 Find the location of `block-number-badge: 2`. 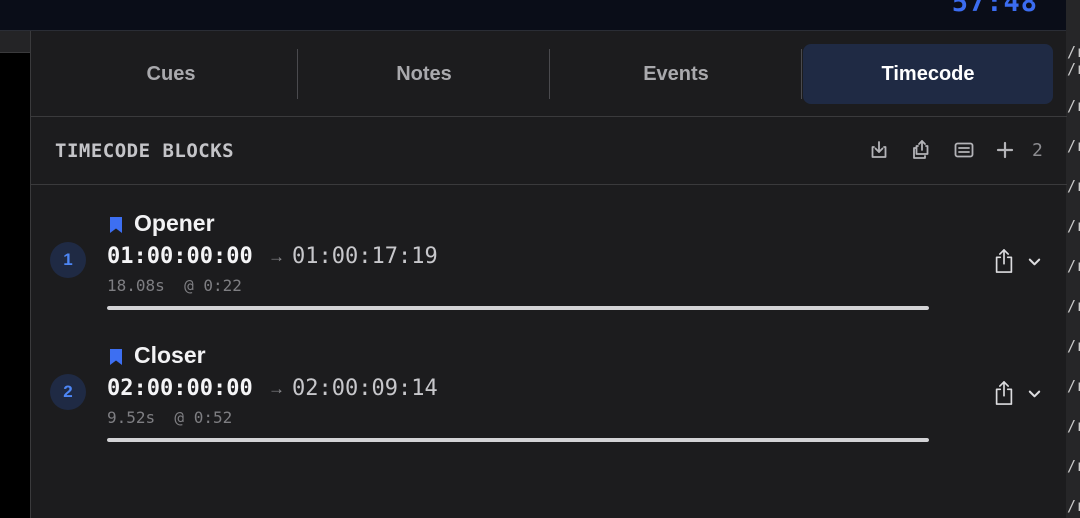

block-number-badge: 2 is located at coordinates (68, 392).